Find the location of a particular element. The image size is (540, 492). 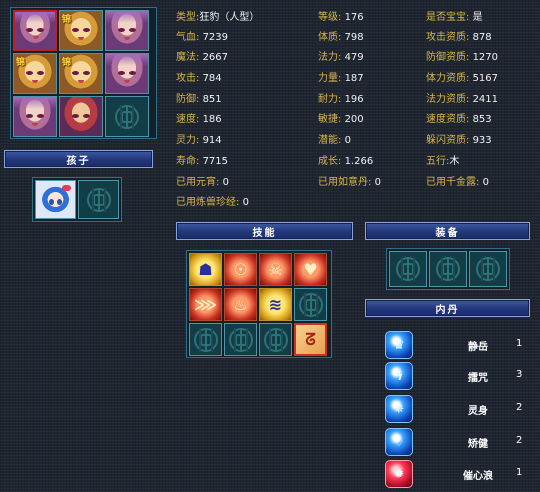

skill-grid: ☗ ☉ ☠ ♥ ⋙ ♨ ≋ ᘔ is located at coordinates (259, 304).